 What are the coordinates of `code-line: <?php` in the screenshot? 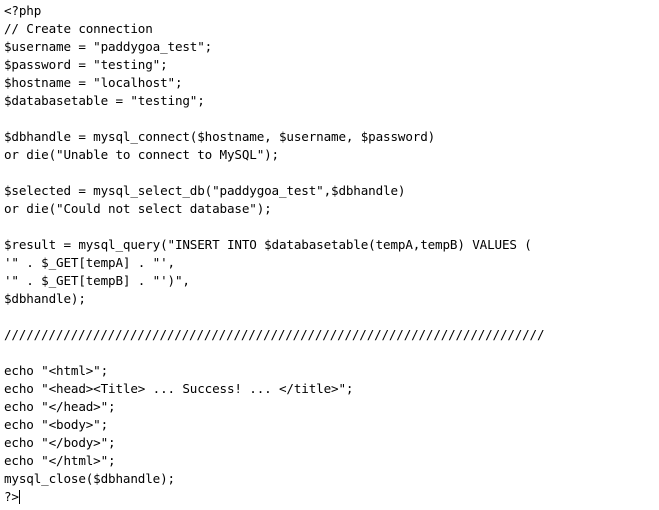 It's located at (23, 10).